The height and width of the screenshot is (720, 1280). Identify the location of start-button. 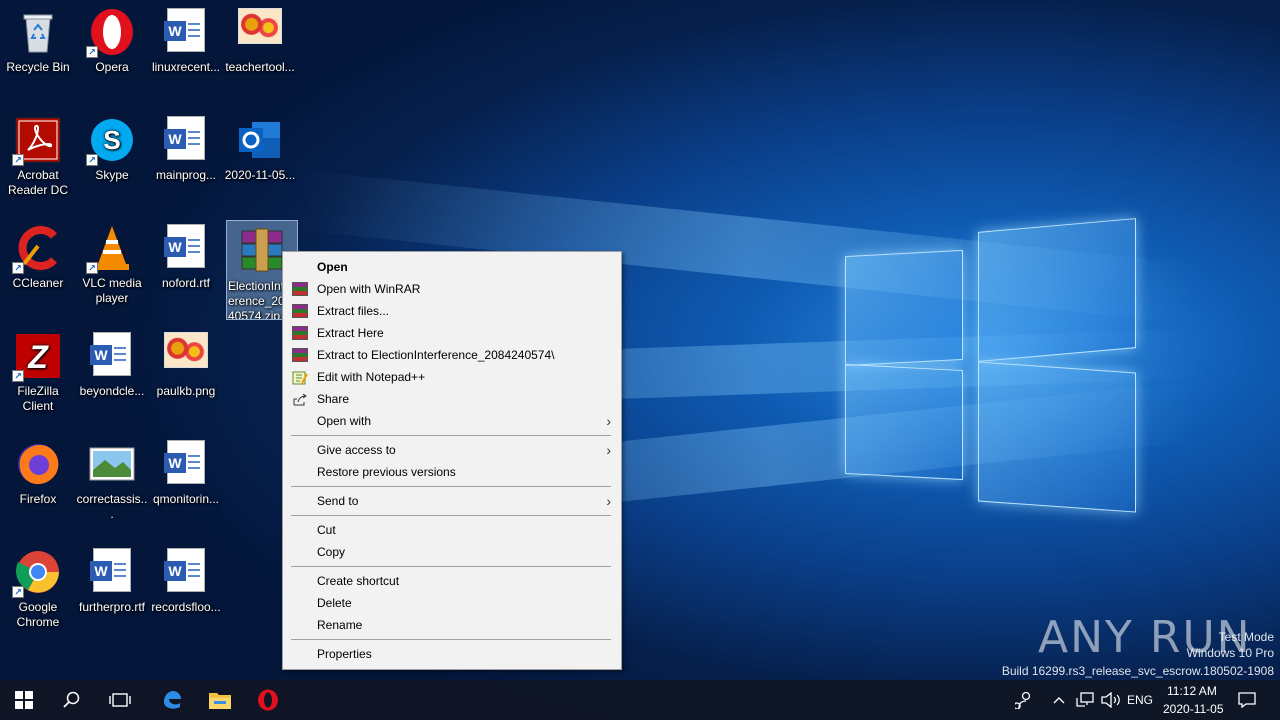
(24, 700).